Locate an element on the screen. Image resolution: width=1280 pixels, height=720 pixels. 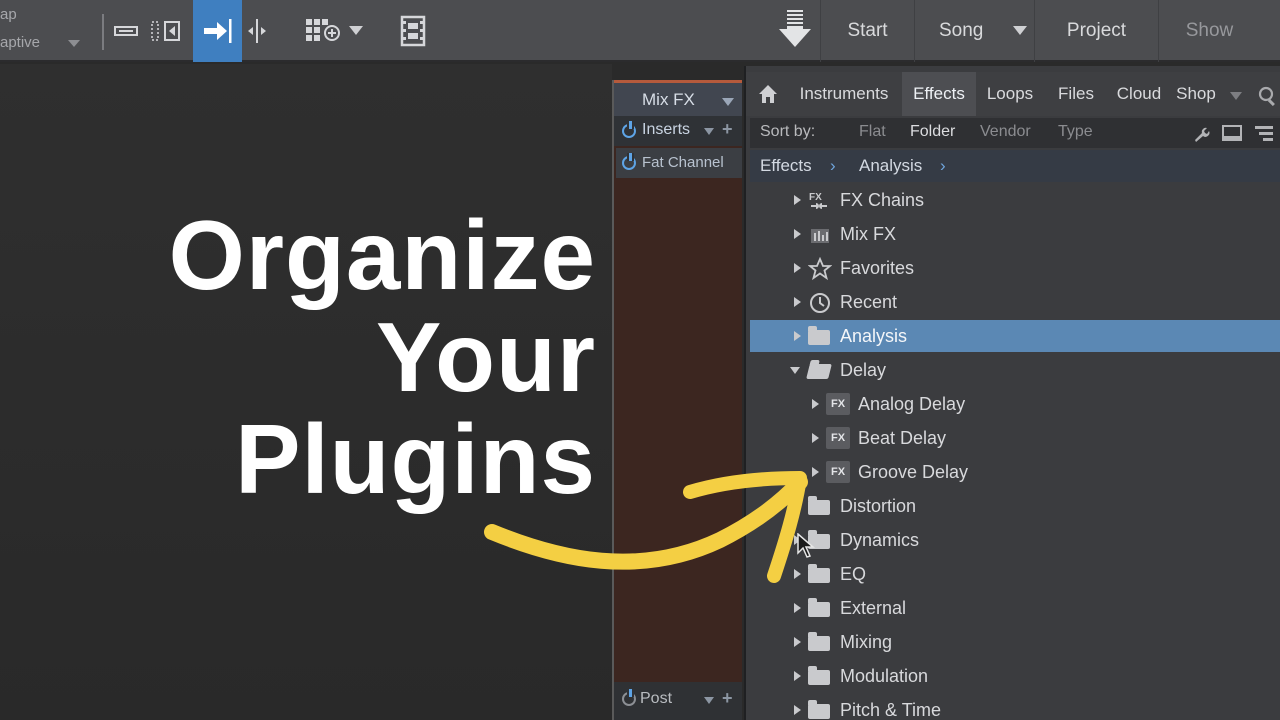
tree-item: FX Groove Delay is located at coordinates (1015, 472).